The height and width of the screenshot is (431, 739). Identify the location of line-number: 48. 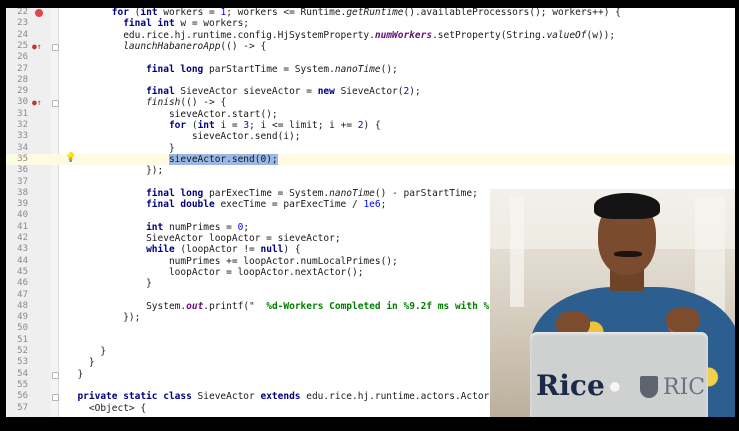
(19, 306).